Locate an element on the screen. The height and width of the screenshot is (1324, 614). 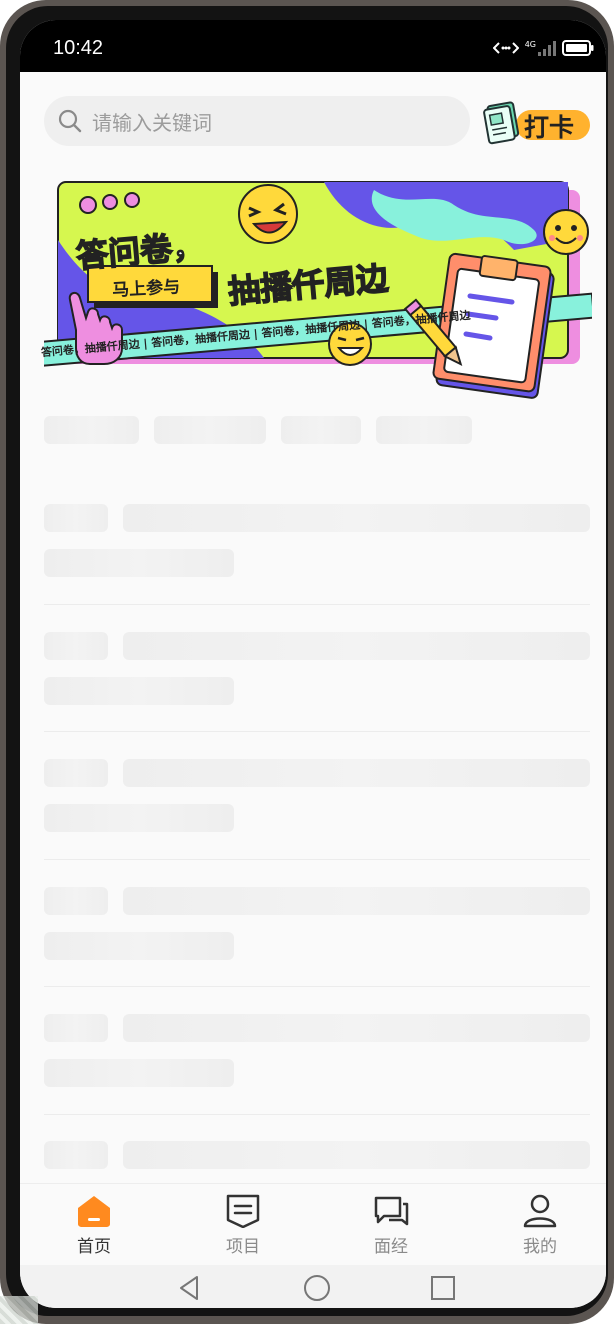
search-icon is located at coordinates (70, 121).